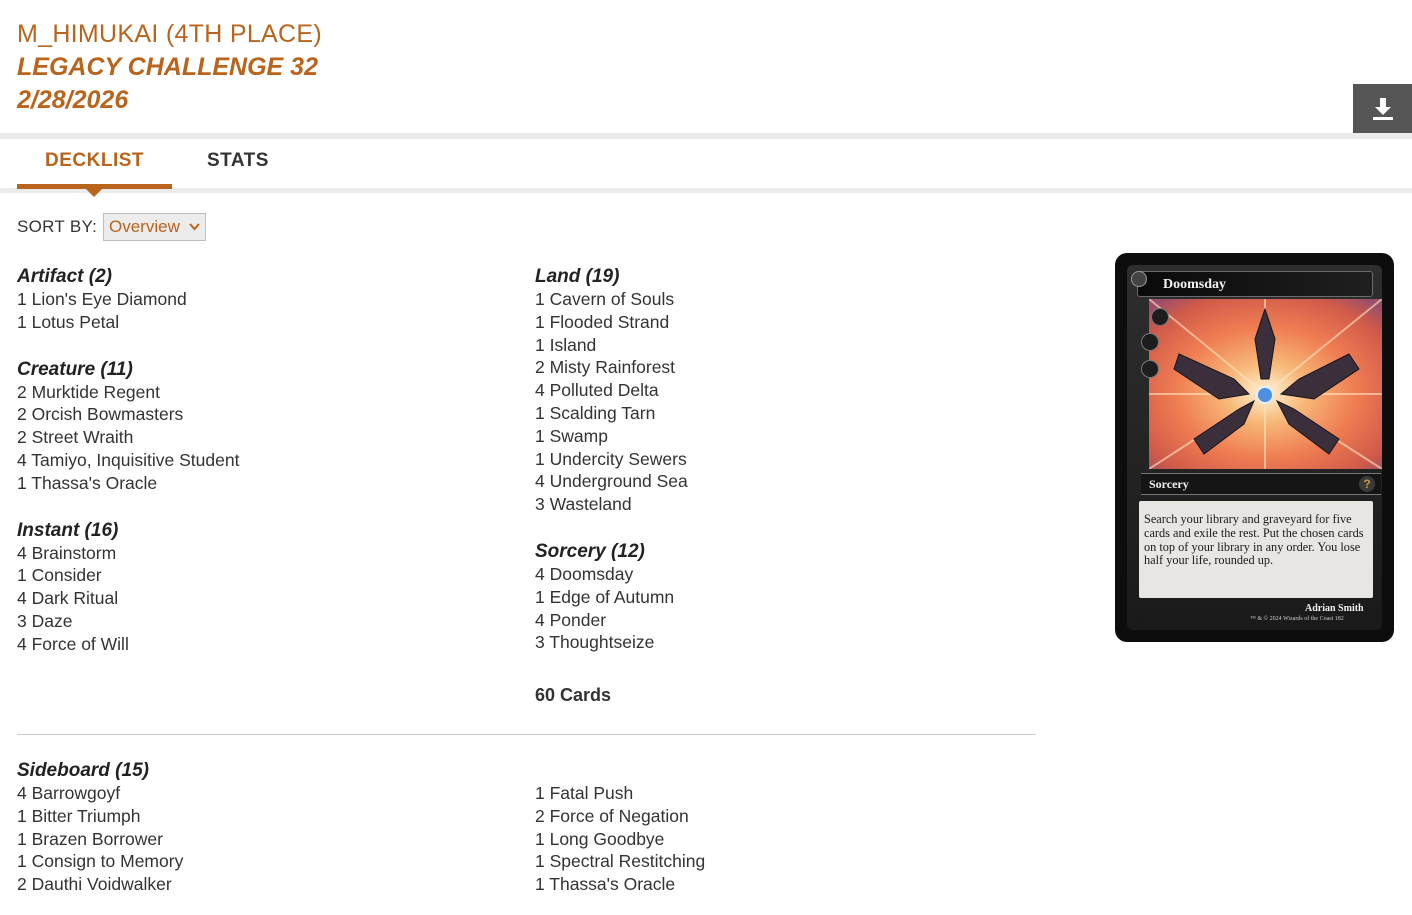 The image size is (1412, 915). I want to click on sort-select: Overview, so click(154, 227).